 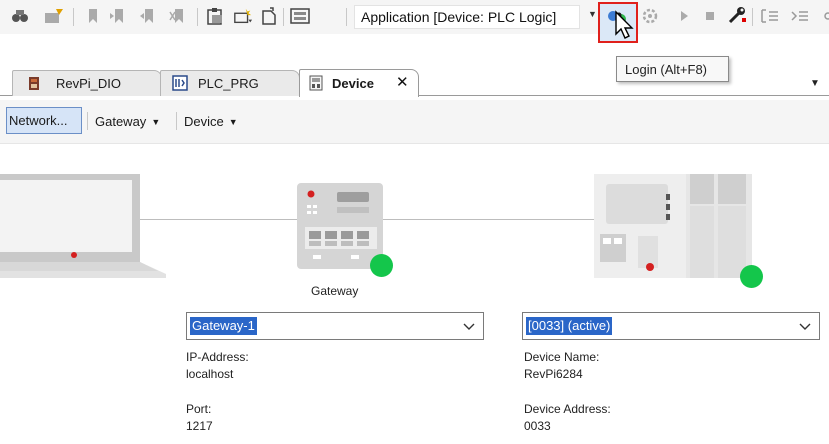 What do you see at coordinates (381, 265) in the screenshot?
I see `gateway-status-dot` at bounding box center [381, 265].